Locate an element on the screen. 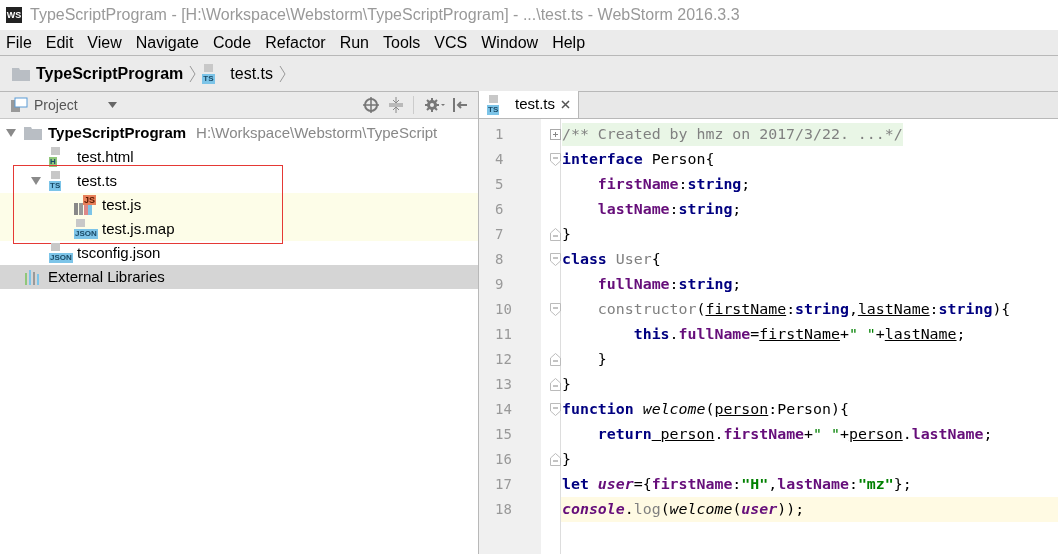  close-icon is located at coordinates (565, 104).